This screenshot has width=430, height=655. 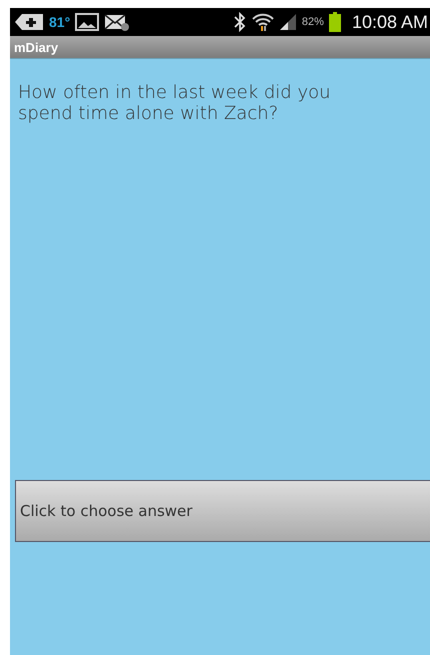 I want to click on wifi-icon, so click(x=263, y=22).